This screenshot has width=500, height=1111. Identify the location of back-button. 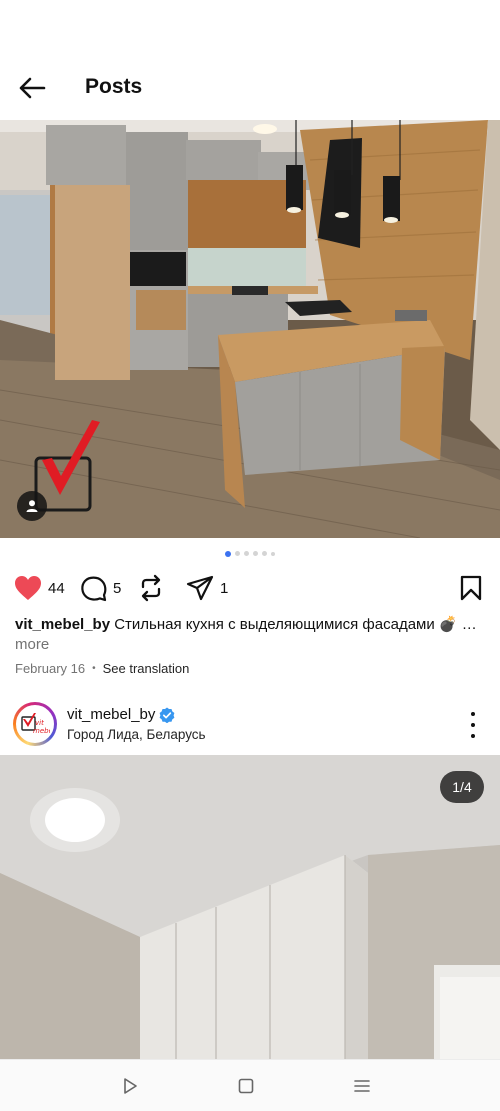
(32, 88).